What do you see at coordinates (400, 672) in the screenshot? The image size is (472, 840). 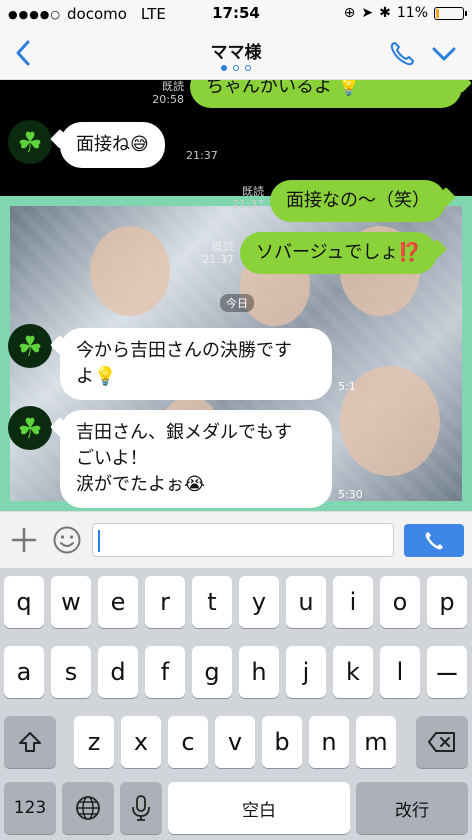 I see `key-8: l` at bounding box center [400, 672].